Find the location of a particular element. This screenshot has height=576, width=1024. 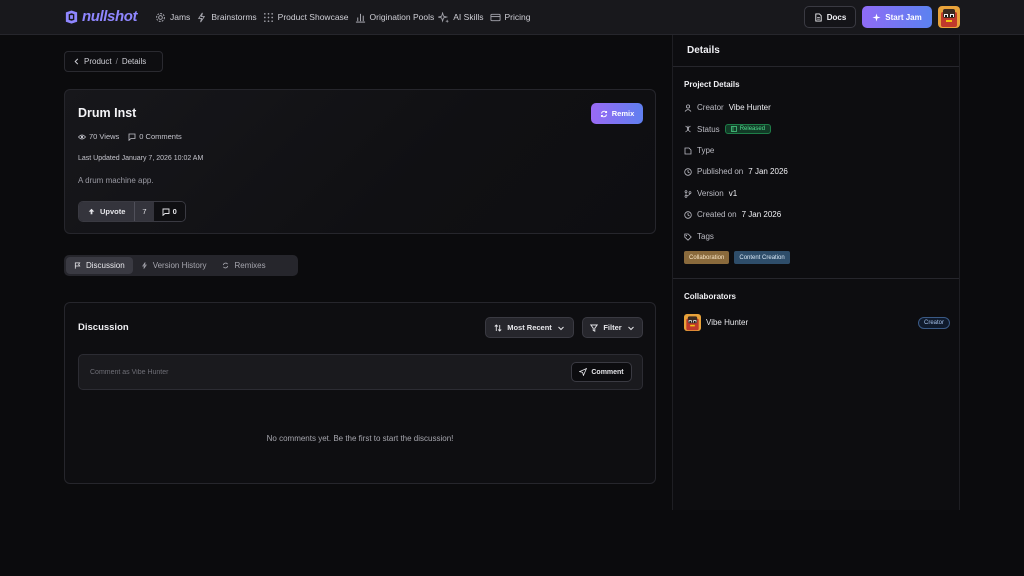

version-value: v1 is located at coordinates (733, 193).